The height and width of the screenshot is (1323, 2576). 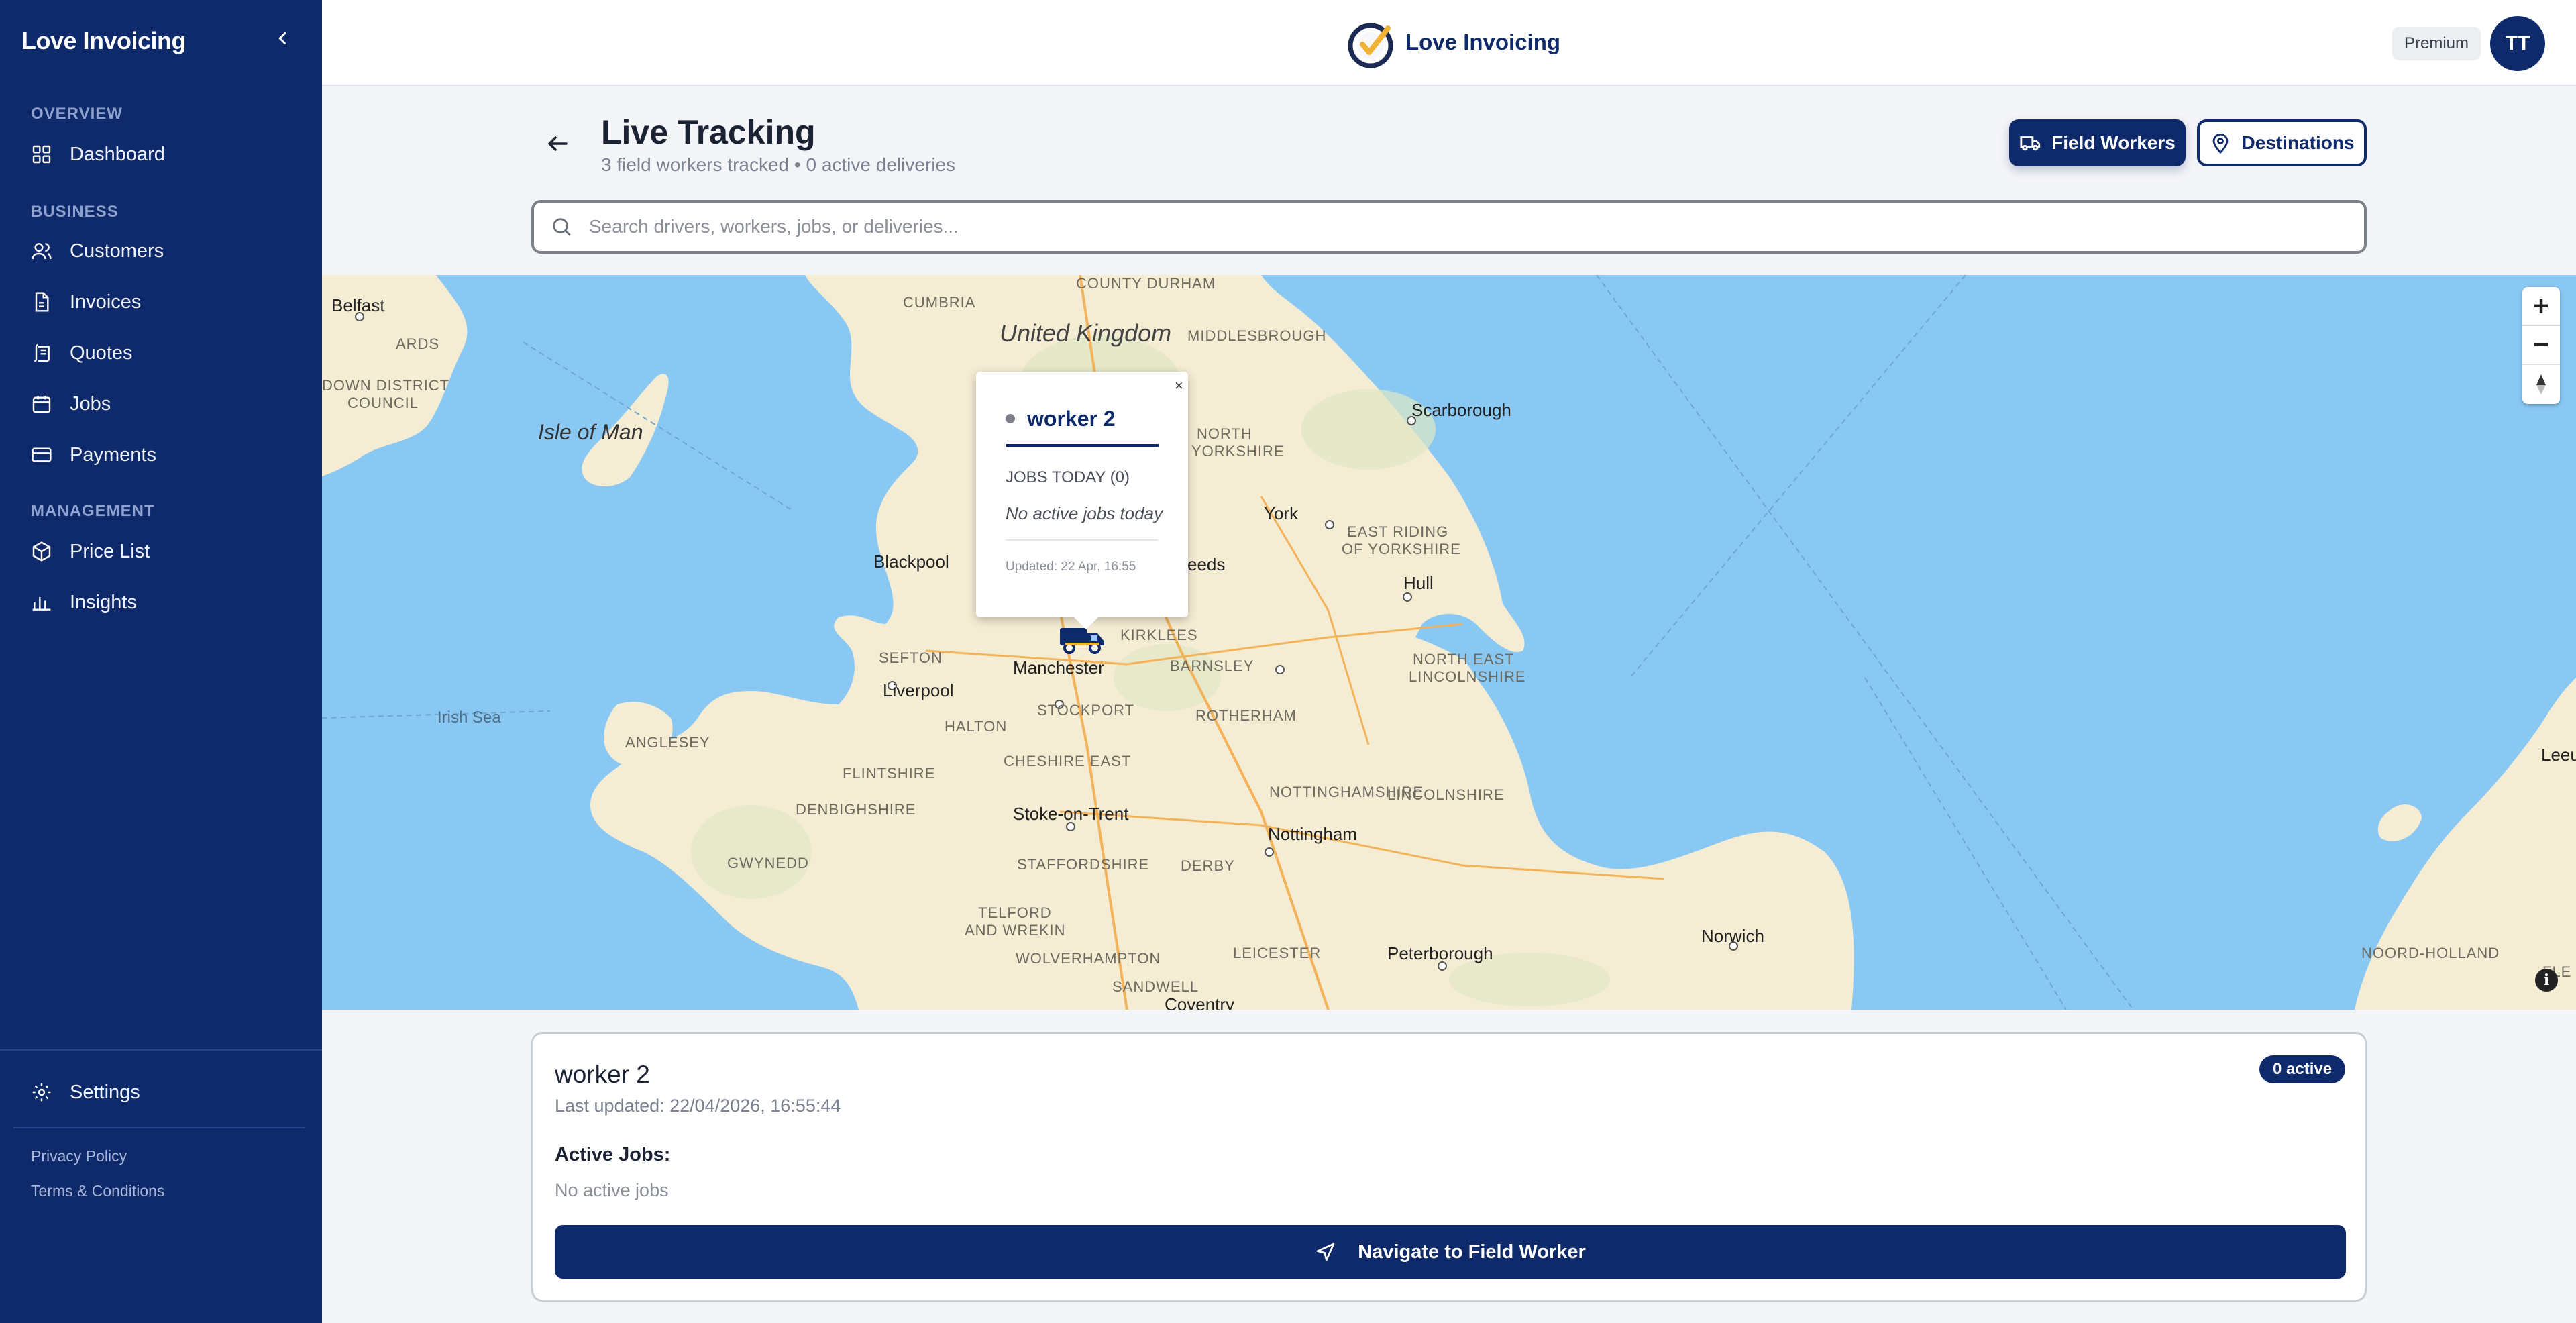 I want to click on sidebar-item-label: Settings, so click(x=105, y=1092).